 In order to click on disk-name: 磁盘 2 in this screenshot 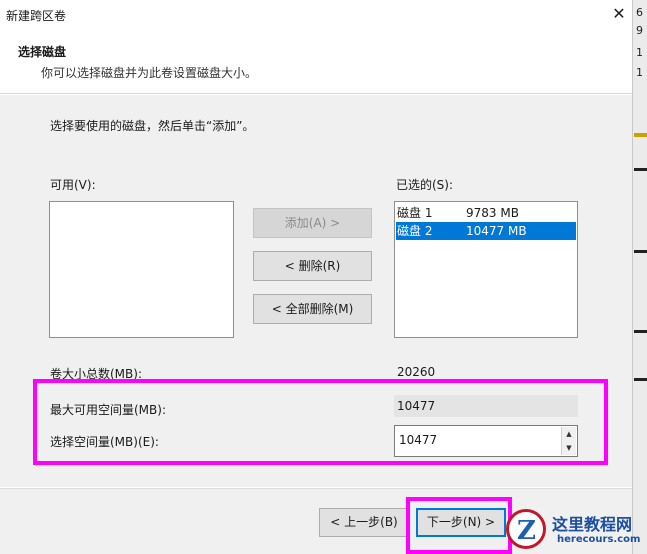, I will do `click(415, 231)`.